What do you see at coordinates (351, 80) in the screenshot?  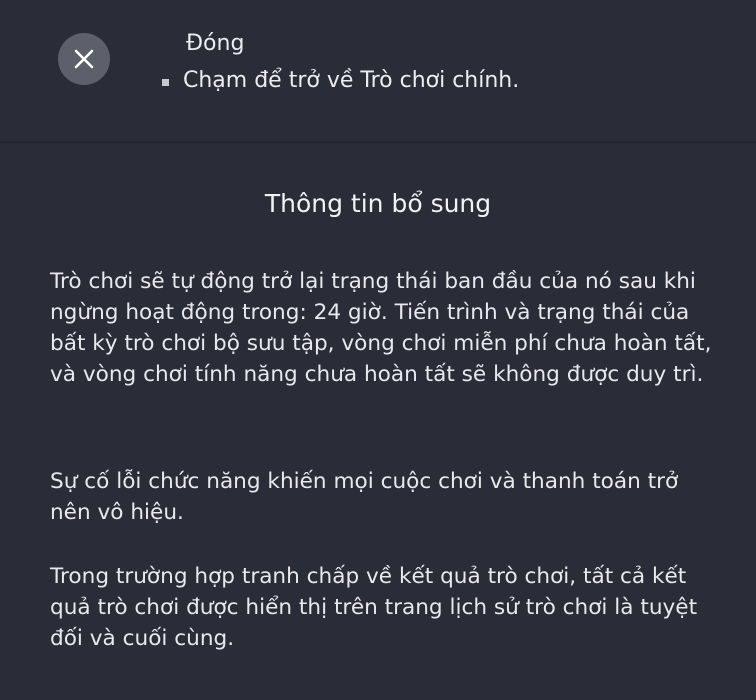 I see `close-description-text: Chạm để trở về Trò chơi chính.` at bounding box center [351, 80].